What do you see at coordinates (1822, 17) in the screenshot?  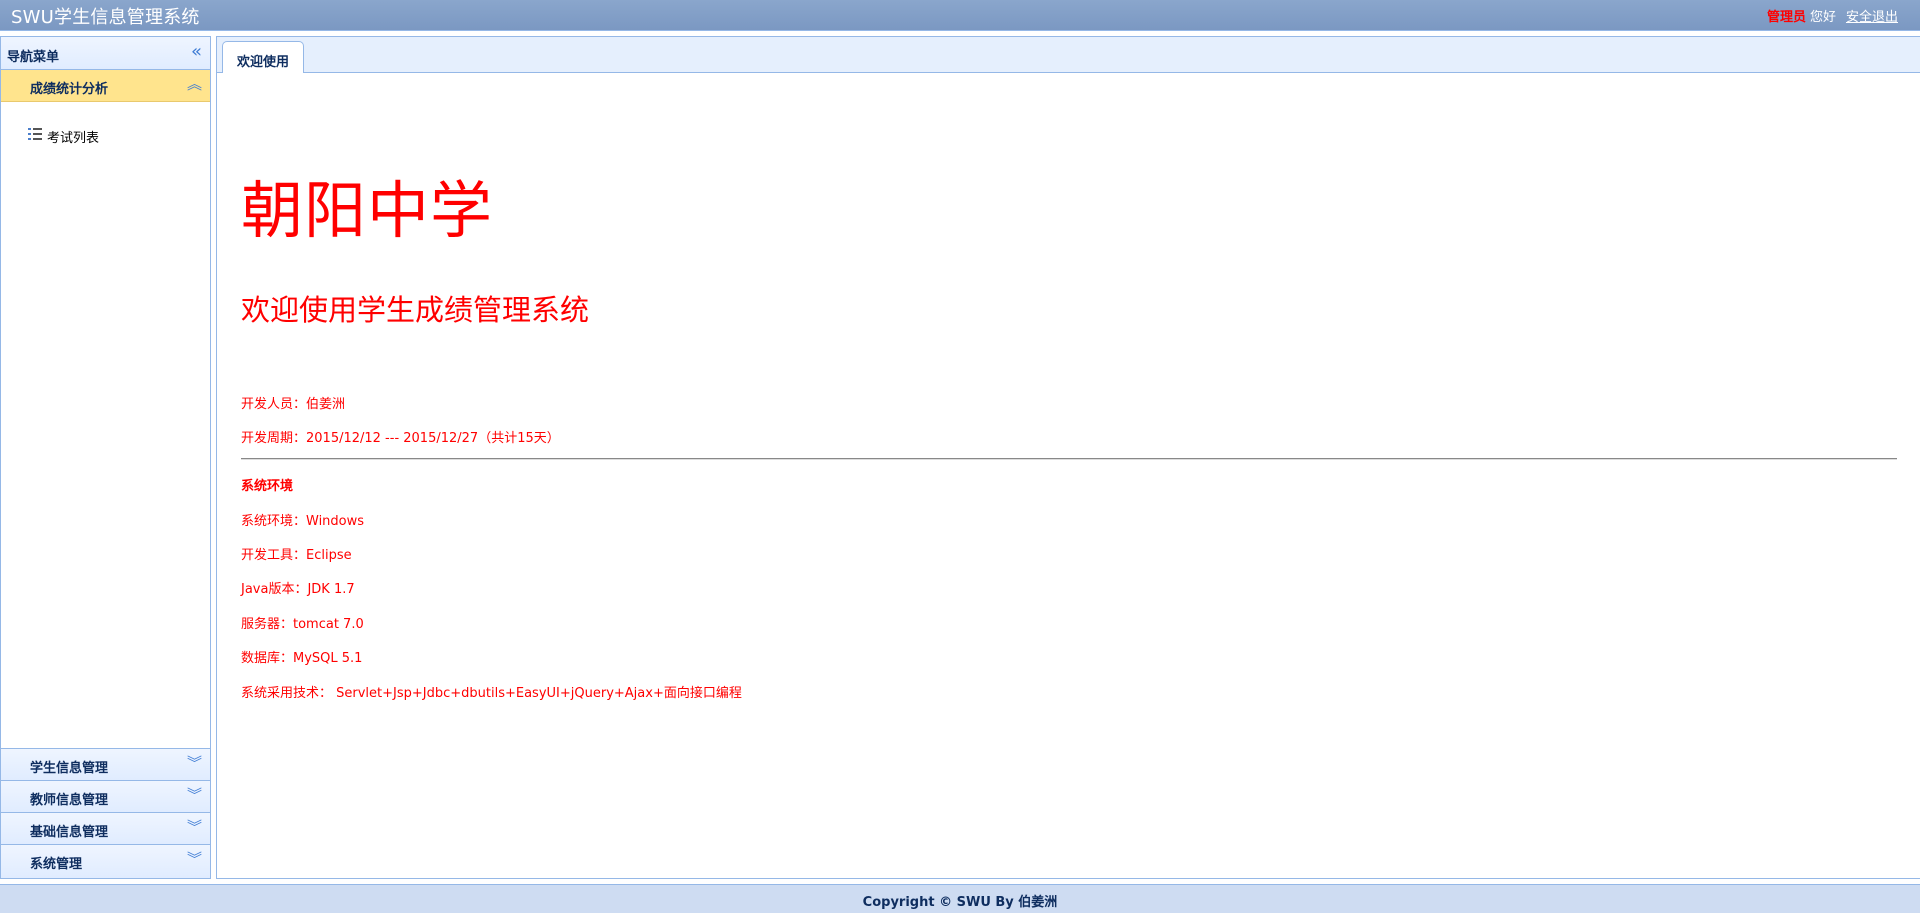 I see `greeting-text: 您好` at bounding box center [1822, 17].